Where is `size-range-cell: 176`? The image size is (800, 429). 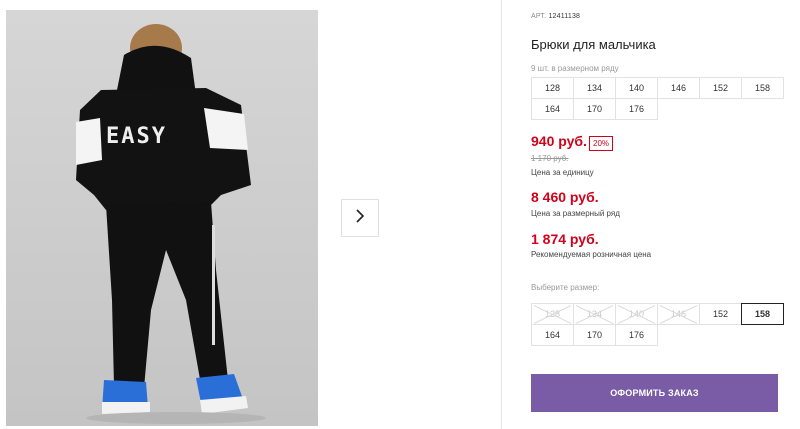
size-range-cell: 176 is located at coordinates (636, 109).